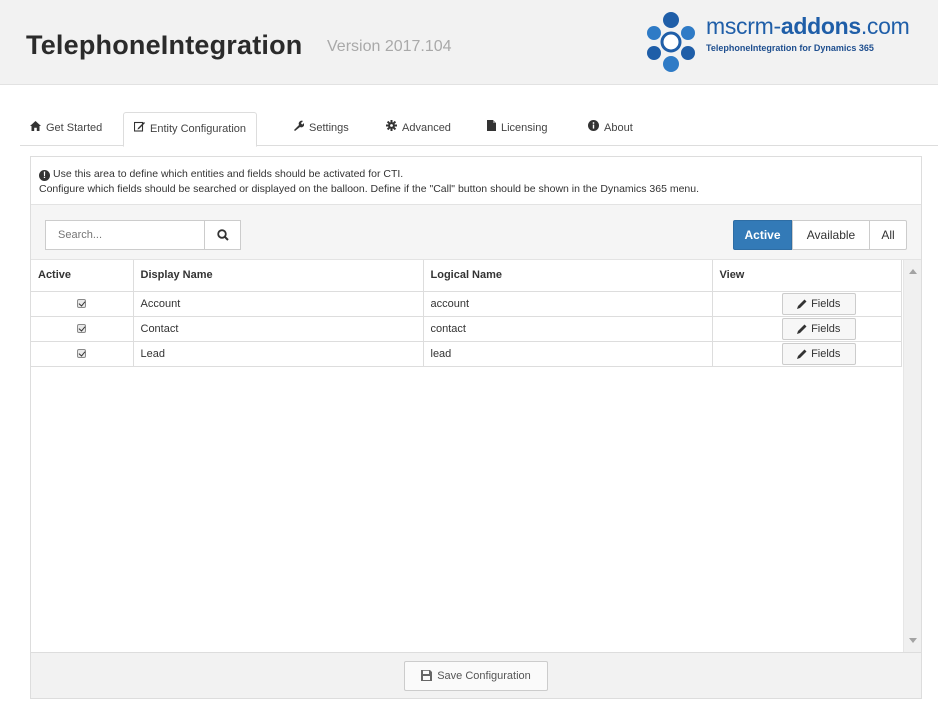  Describe the element at coordinates (44, 175) in the screenshot. I see `info-icon: !` at that location.